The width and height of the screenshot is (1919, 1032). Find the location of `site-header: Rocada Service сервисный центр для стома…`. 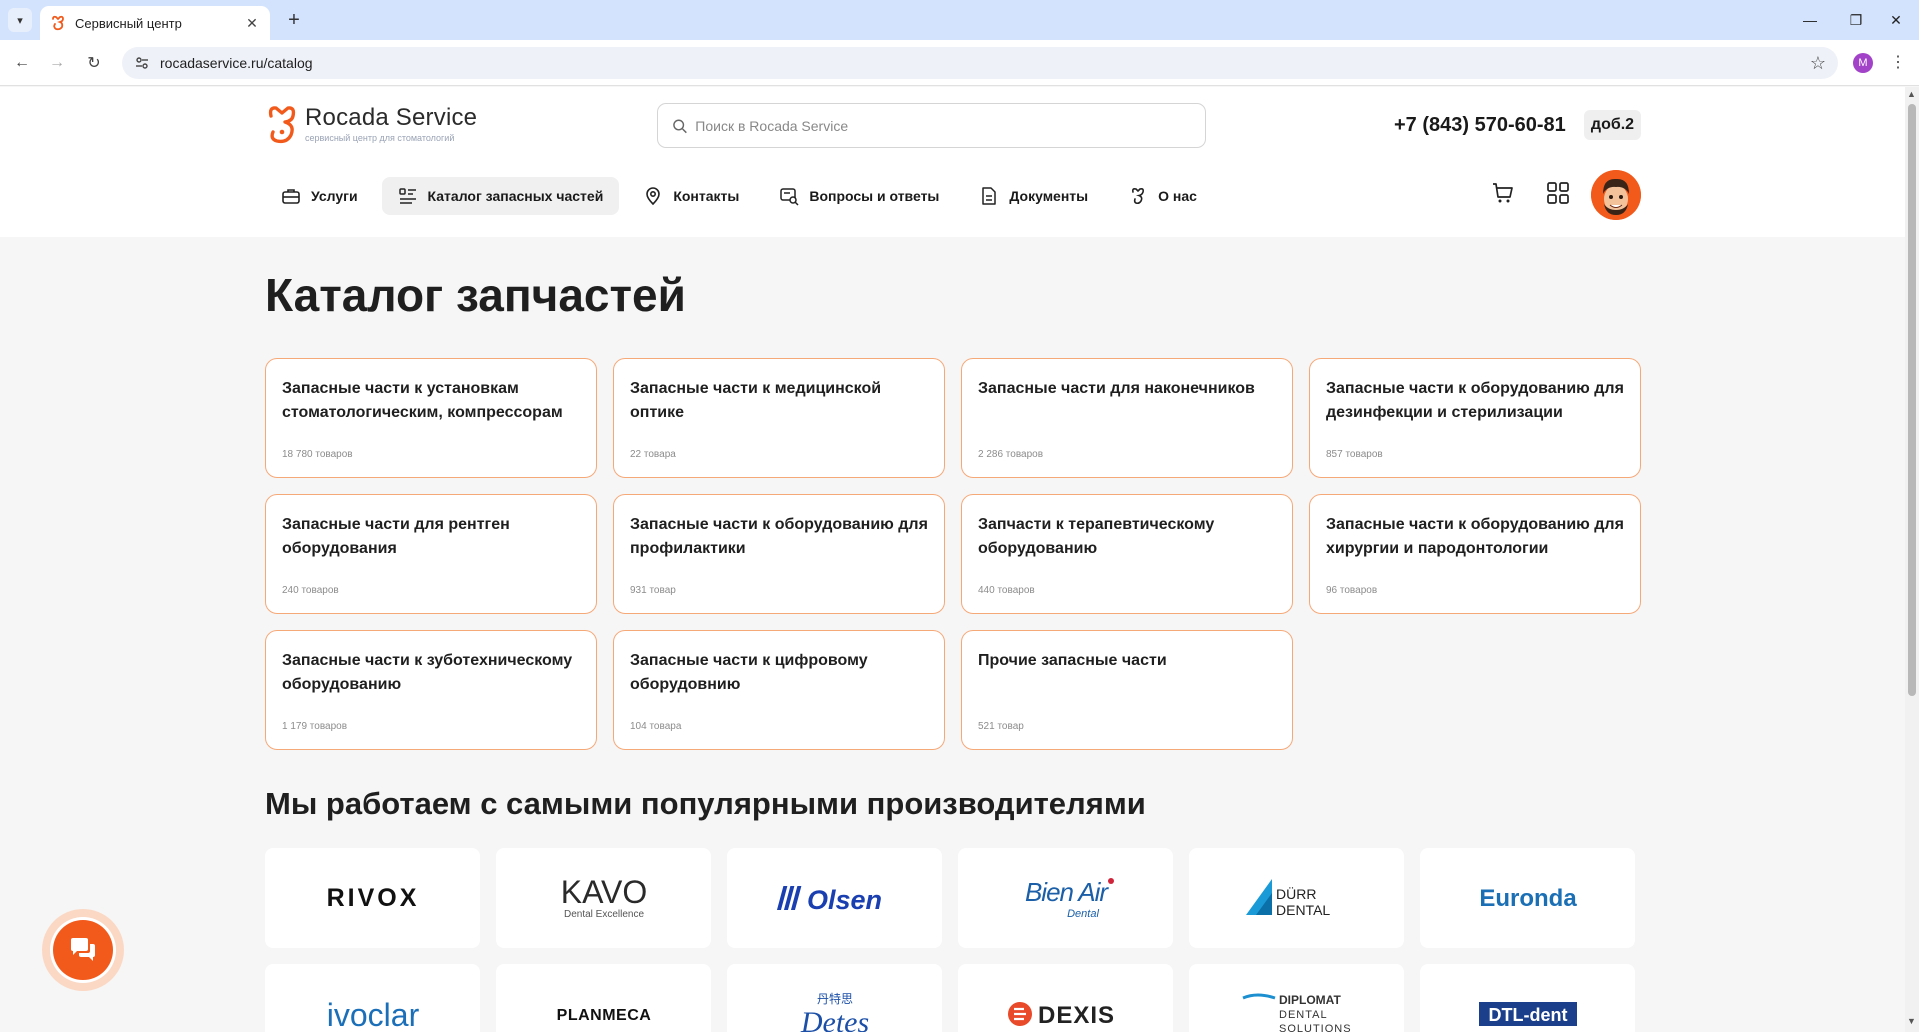

site-header: Rocada Service сервисный центр для стома… is located at coordinates (952, 162).